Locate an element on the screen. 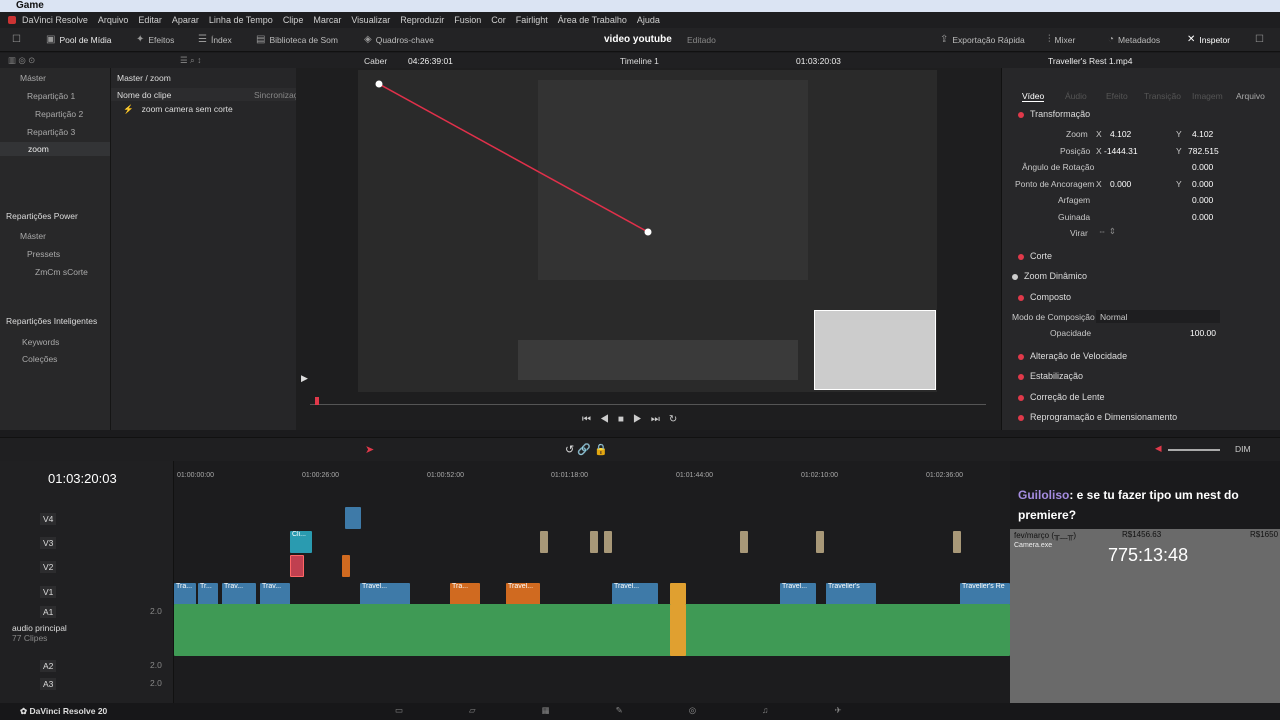  fit-dropdown: Caber is located at coordinates (375, 61).